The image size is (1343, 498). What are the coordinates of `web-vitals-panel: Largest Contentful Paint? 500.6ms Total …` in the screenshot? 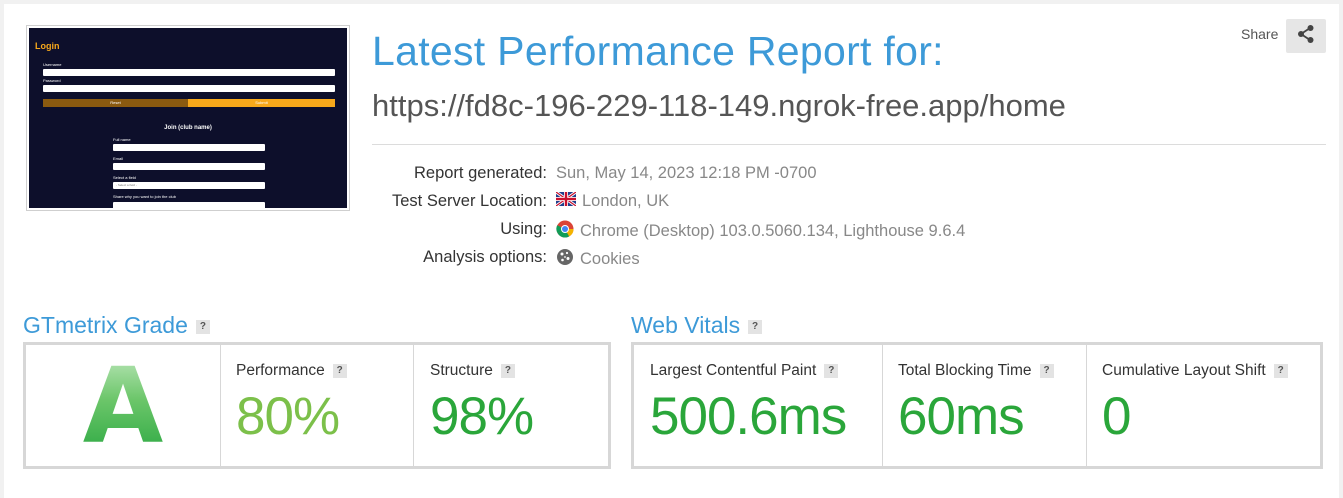 It's located at (977, 405).